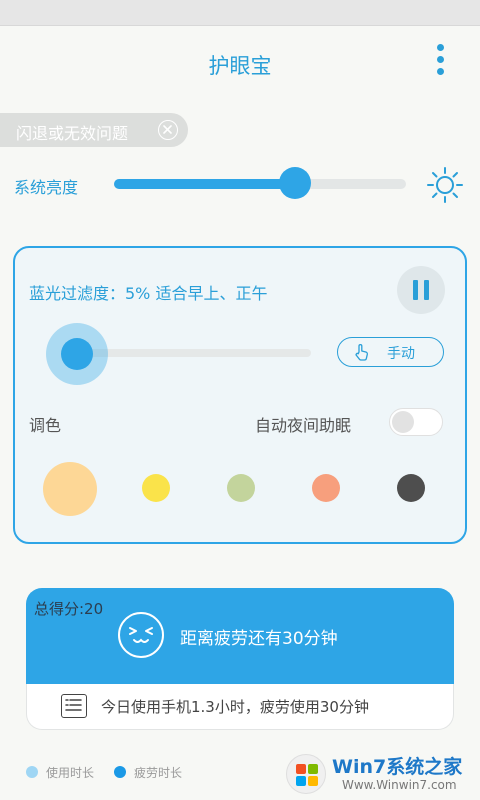  Describe the element at coordinates (421, 290) in the screenshot. I see `pause-button` at that location.